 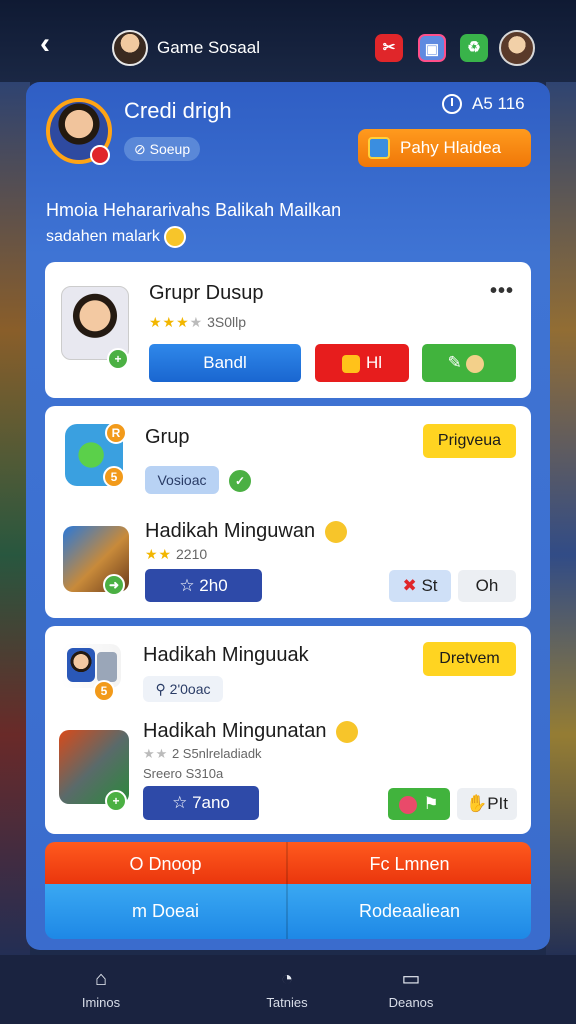 I want to click on item-sub: ★★ 2210, so click(x=176, y=554).